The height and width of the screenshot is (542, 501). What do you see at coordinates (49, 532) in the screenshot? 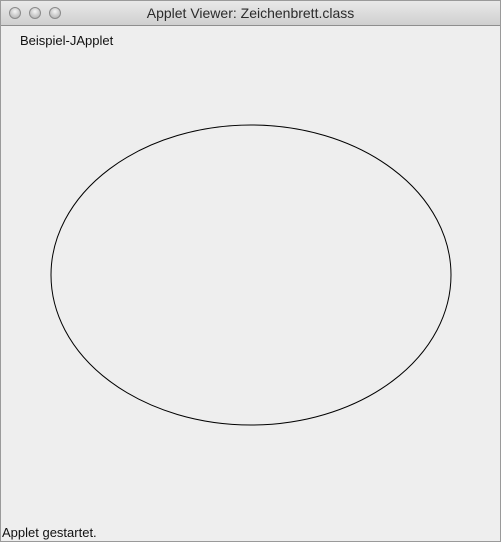
I see `status-text: Applet gestartet.` at bounding box center [49, 532].